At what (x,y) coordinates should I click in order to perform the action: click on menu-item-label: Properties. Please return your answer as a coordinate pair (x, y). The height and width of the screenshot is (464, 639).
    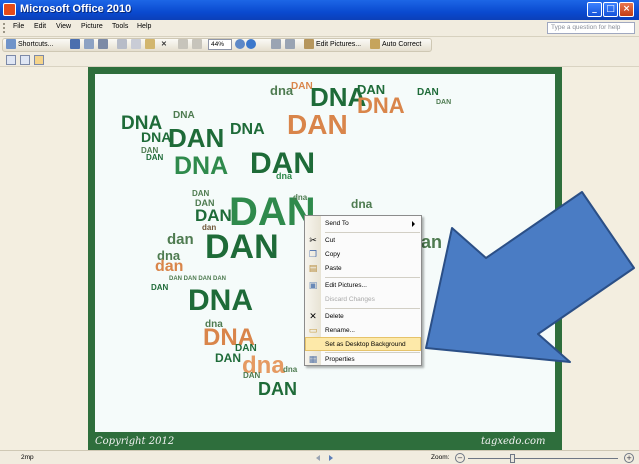
    Looking at the image, I should click on (340, 359).